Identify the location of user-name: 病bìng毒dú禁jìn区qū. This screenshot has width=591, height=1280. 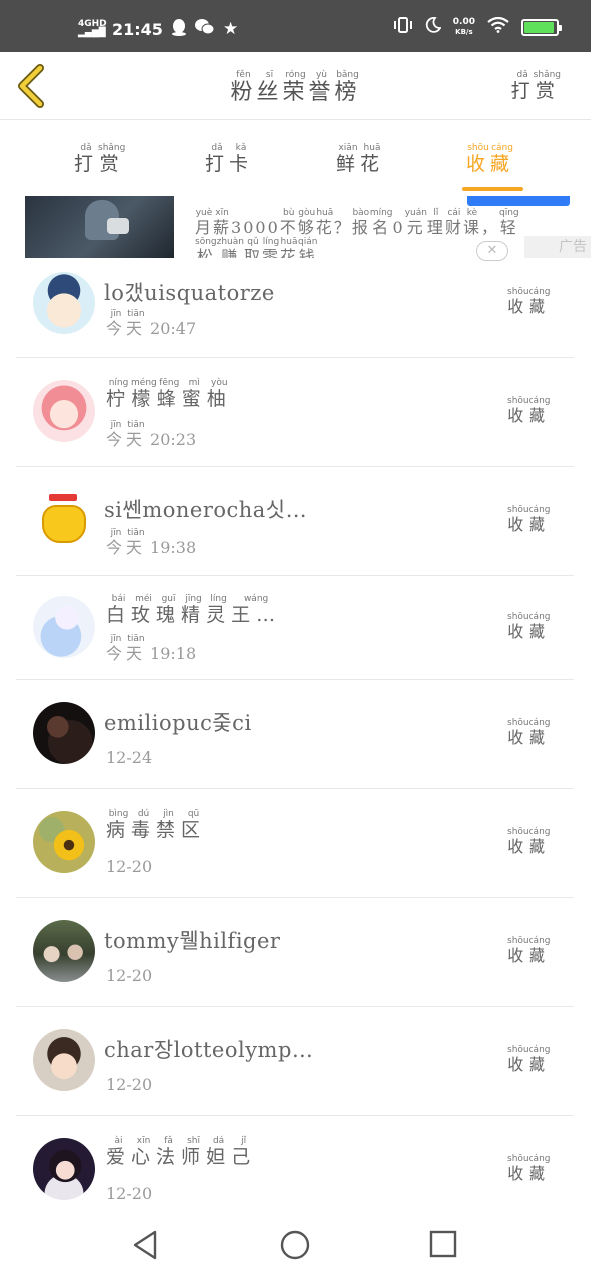
(156, 825).